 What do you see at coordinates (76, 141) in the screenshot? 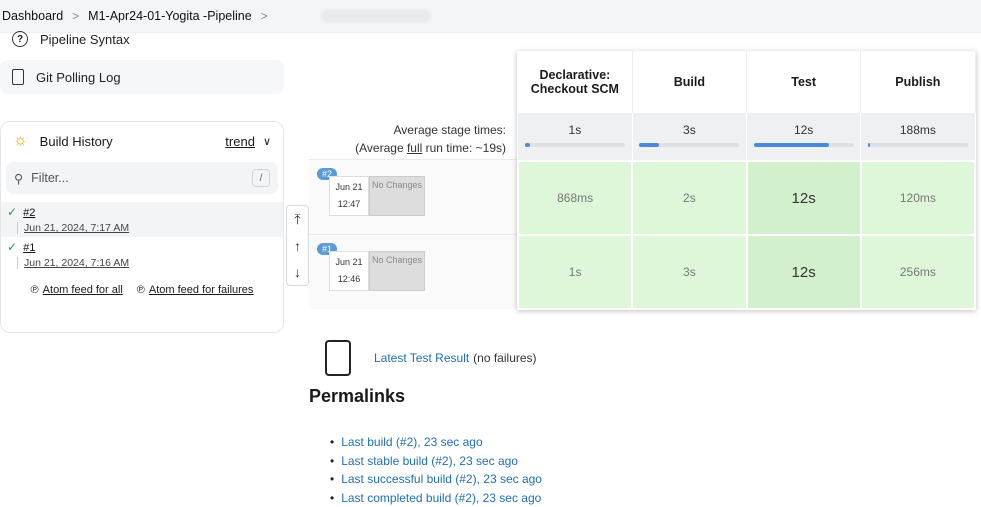
I see `build-history-title: Build History` at bounding box center [76, 141].